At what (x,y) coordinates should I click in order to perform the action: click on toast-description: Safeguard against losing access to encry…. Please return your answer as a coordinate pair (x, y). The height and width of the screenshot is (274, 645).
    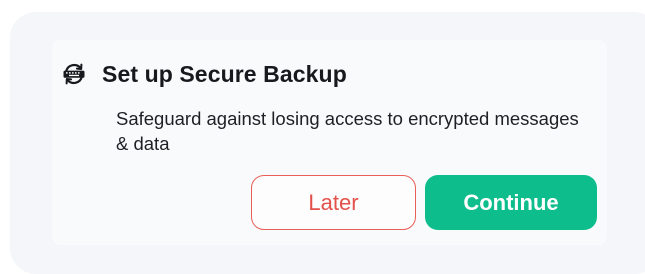
    Looking at the image, I should click on (347, 131).